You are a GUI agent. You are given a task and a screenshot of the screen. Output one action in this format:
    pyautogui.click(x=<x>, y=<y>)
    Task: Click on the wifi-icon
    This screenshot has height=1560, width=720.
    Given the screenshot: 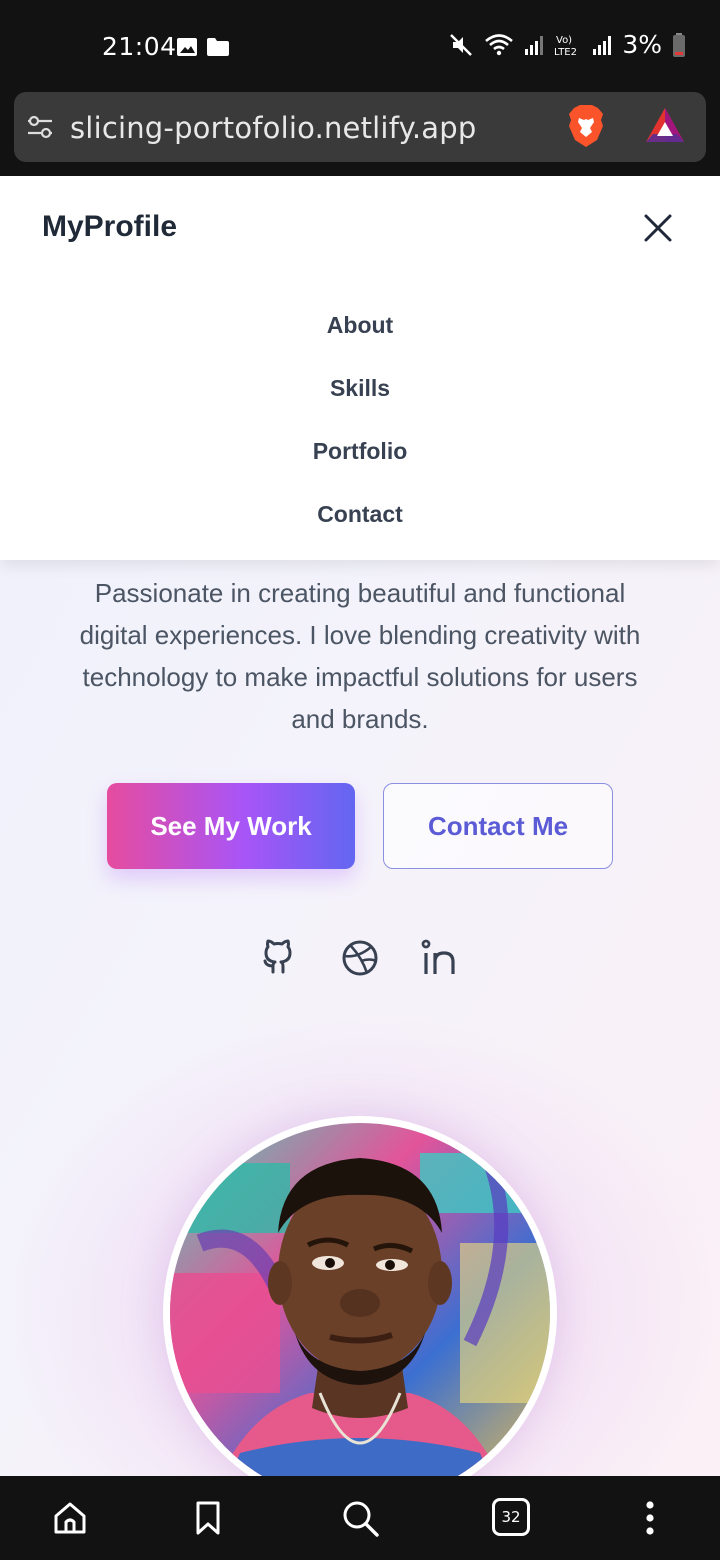 What is the action you would take?
    pyautogui.click(x=499, y=44)
    